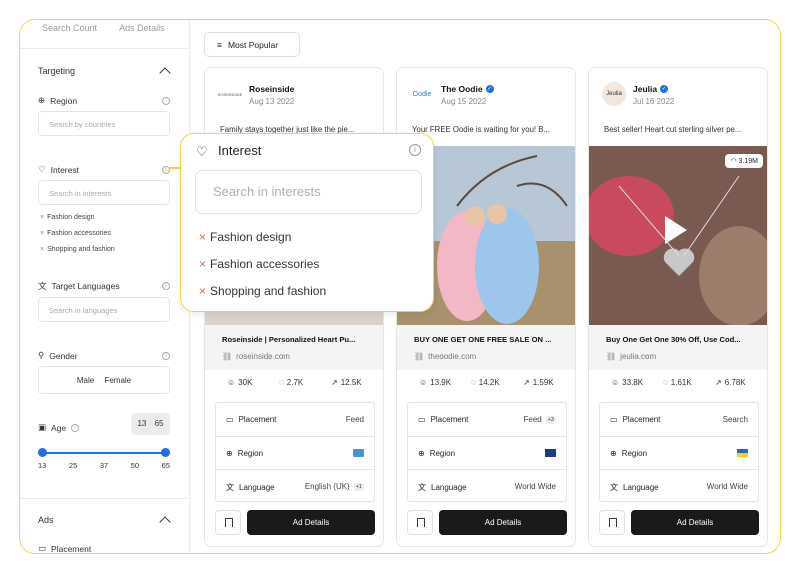 The image size is (800, 571). What do you see at coordinates (734, 161) in the screenshot?
I see `eye-icon: ◠` at bounding box center [734, 161].